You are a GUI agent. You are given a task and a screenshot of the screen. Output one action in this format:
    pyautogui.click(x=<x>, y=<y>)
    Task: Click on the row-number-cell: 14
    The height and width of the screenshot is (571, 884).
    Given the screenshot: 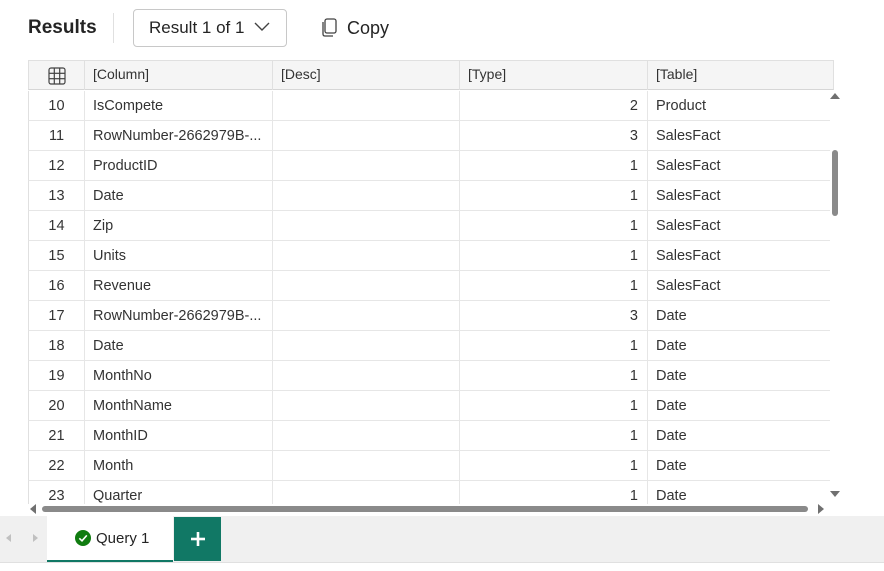 What is the action you would take?
    pyautogui.click(x=57, y=225)
    